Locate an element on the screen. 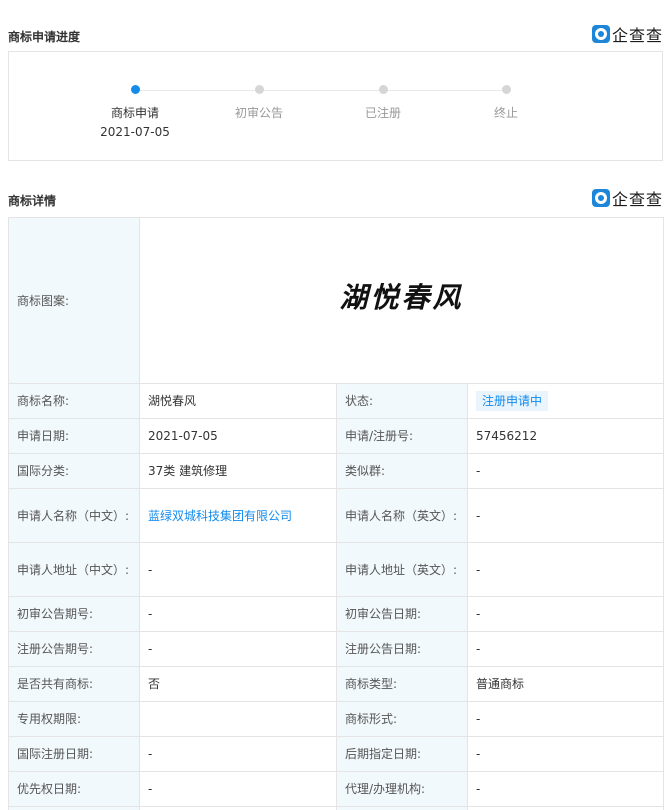 The width and height of the screenshot is (672, 810). field-label: 国际分类: is located at coordinates (74, 471).